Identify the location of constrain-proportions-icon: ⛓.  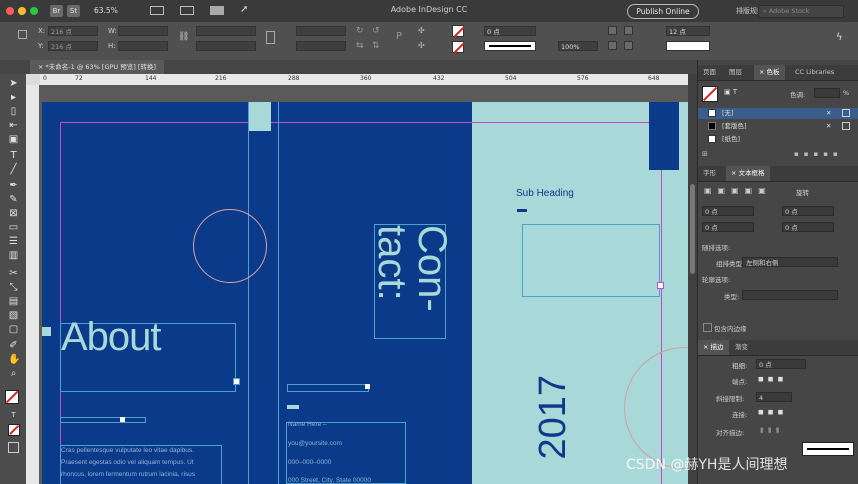
(183, 37).